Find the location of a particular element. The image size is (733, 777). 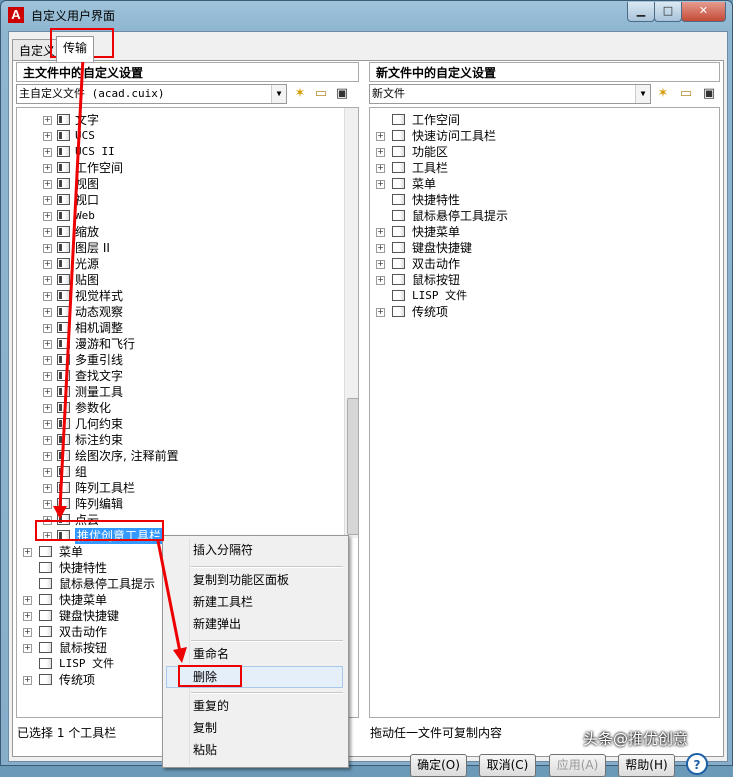

tab-transfer: 传输 is located at coordinates (75, 49).